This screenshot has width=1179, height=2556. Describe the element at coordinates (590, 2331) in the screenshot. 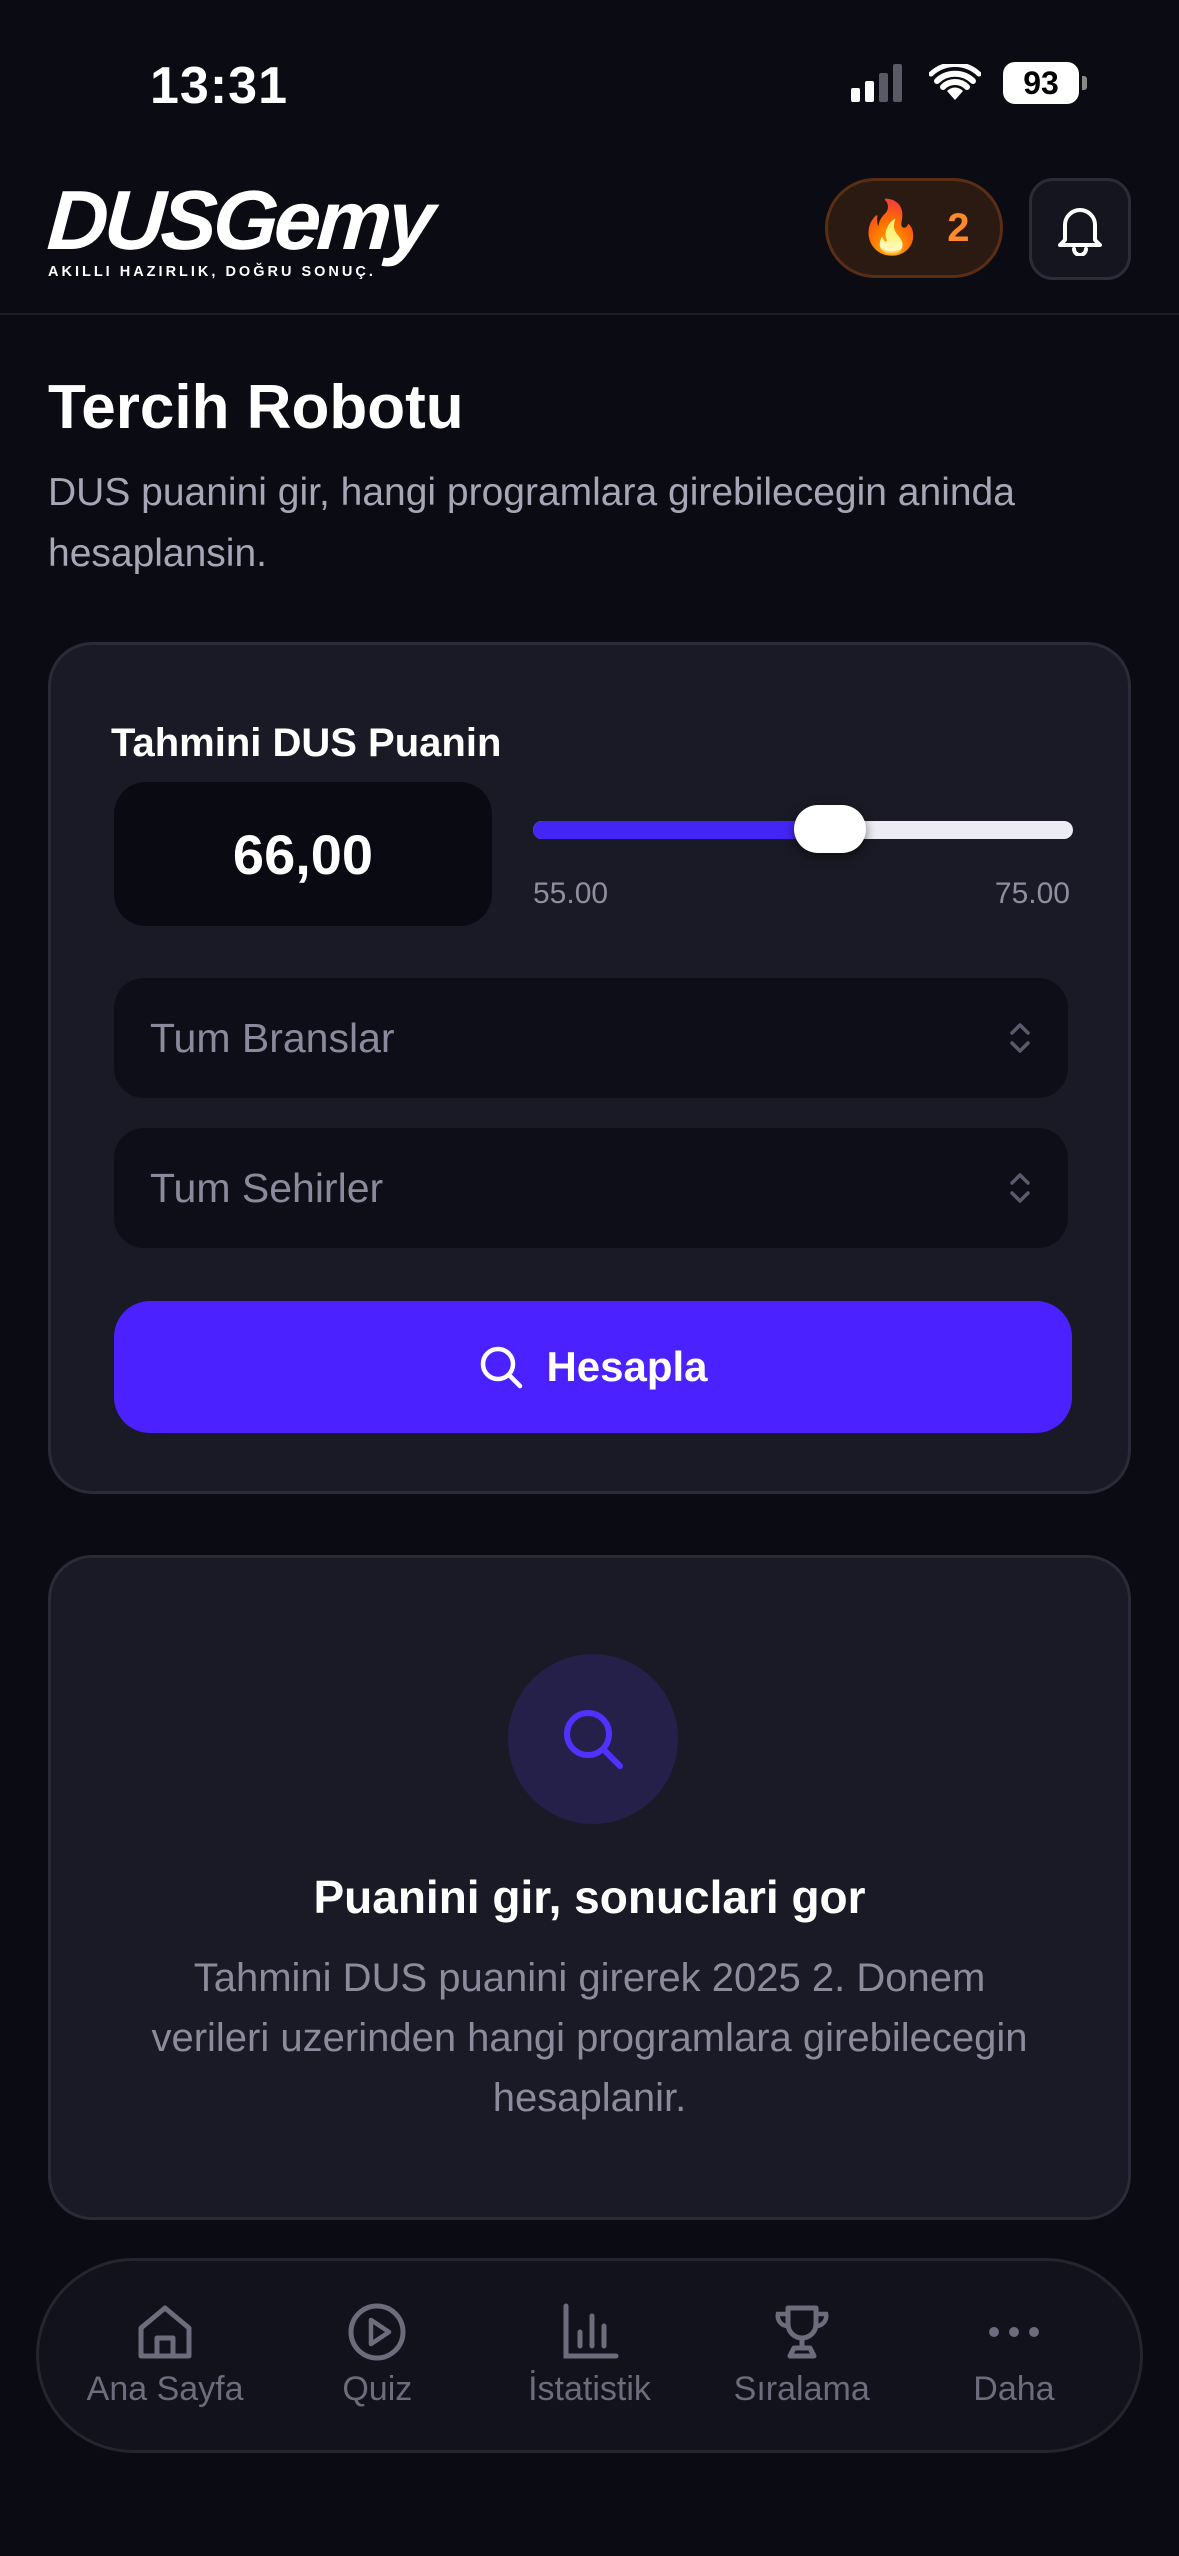

I see `chart-icon` at that location.